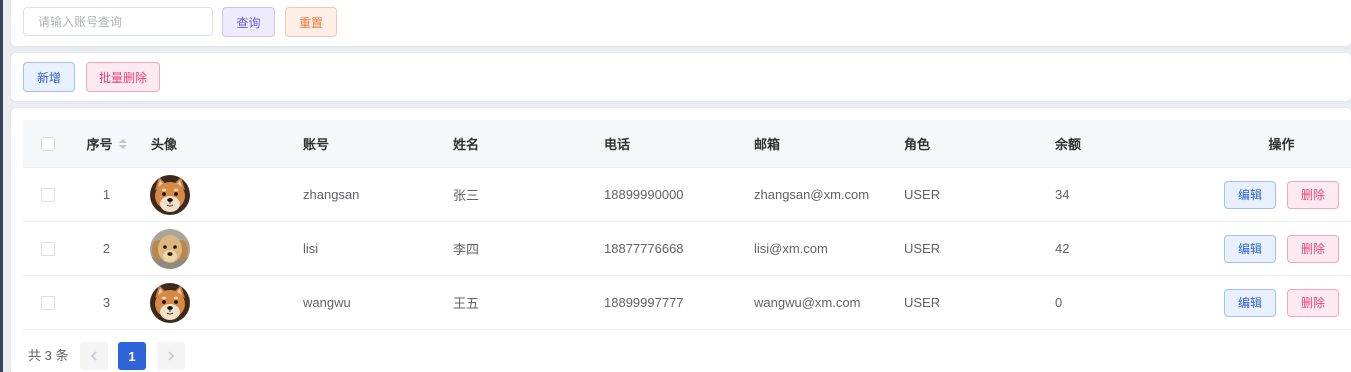 The width and height of the screenshot is (1351, 372). Describe the element at coordinates (644, 194) in the screenshot. I see `phone-cell: 18899990000` at that location.